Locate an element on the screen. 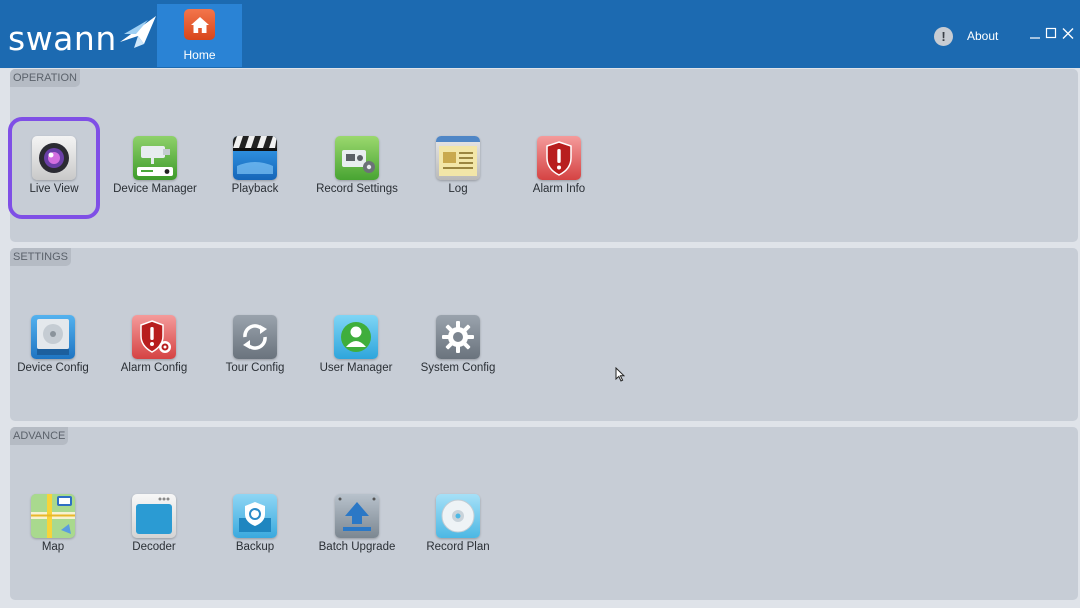 The image size is (1080, 608). maximize-icon is located at coordinates (1051, 34).